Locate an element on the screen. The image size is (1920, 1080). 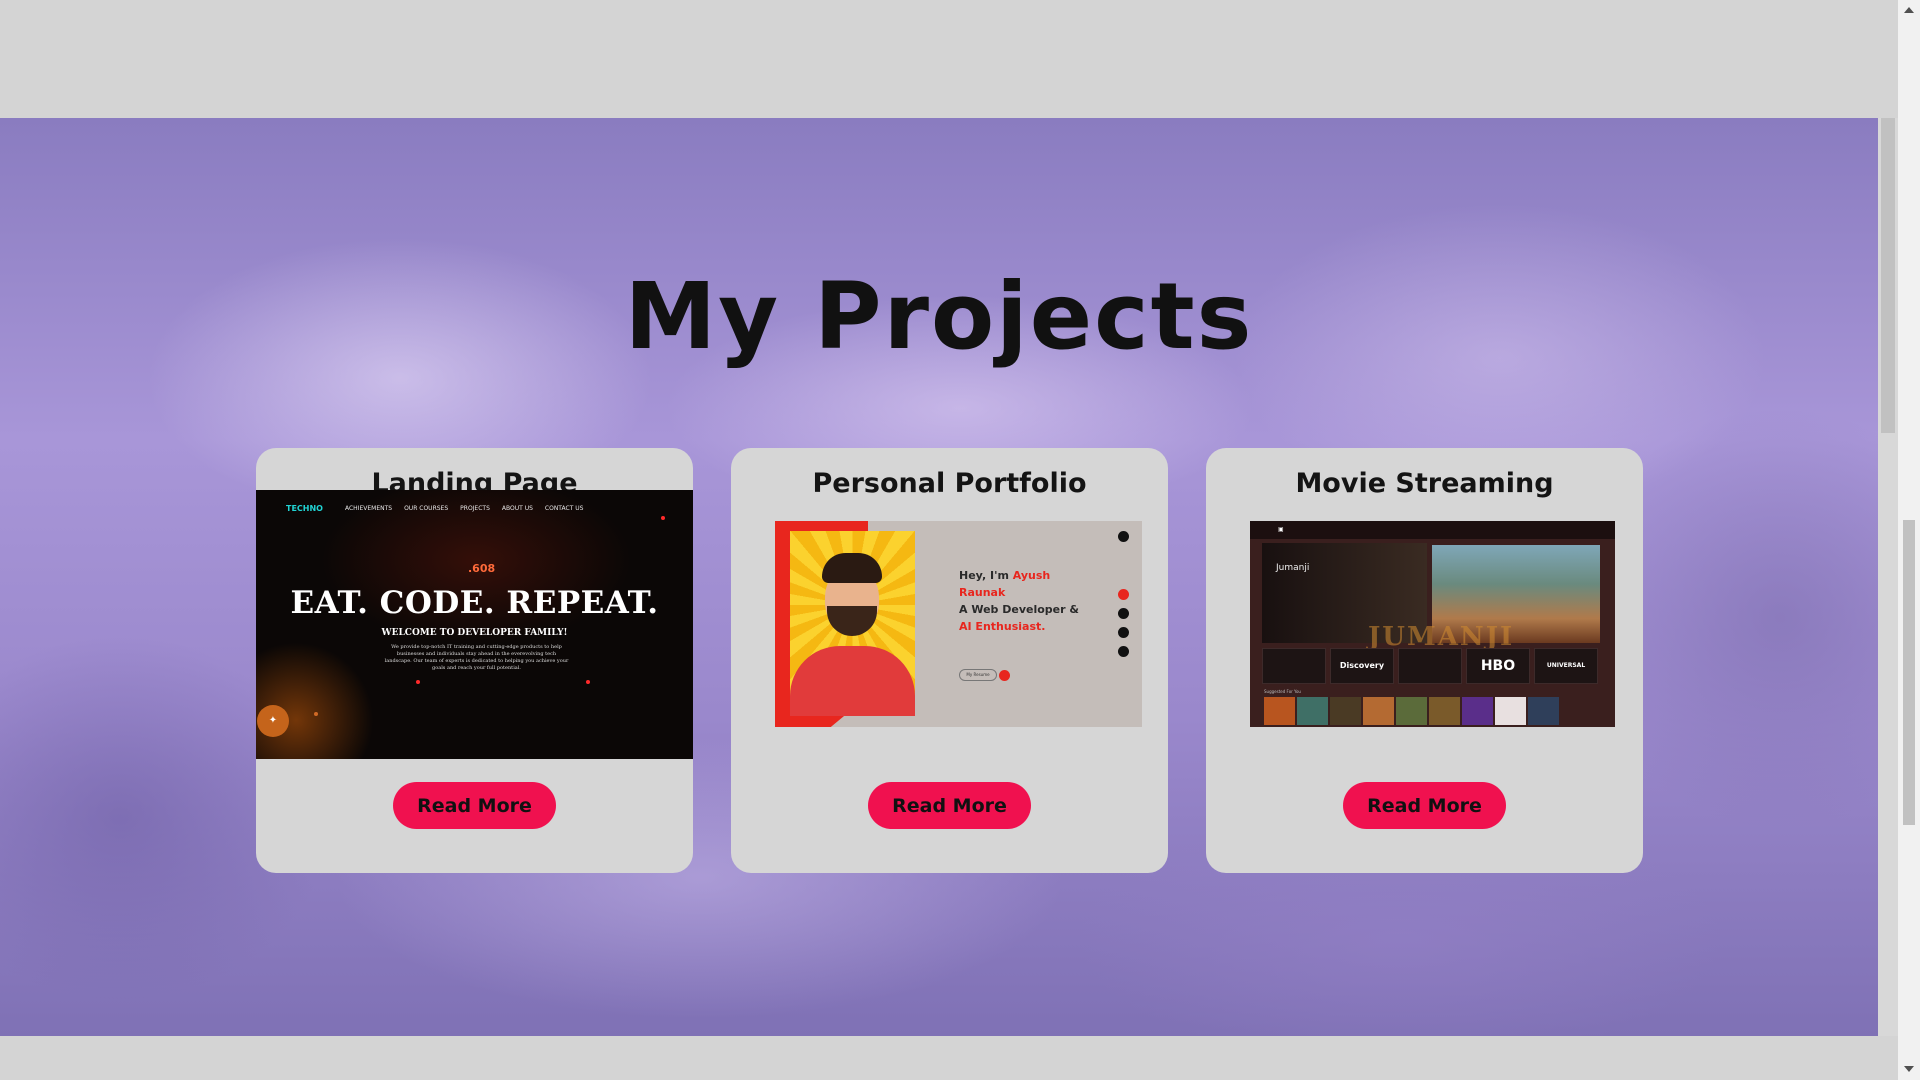
scroll-up-arrow-icon is located at coordinates (1909, 10).